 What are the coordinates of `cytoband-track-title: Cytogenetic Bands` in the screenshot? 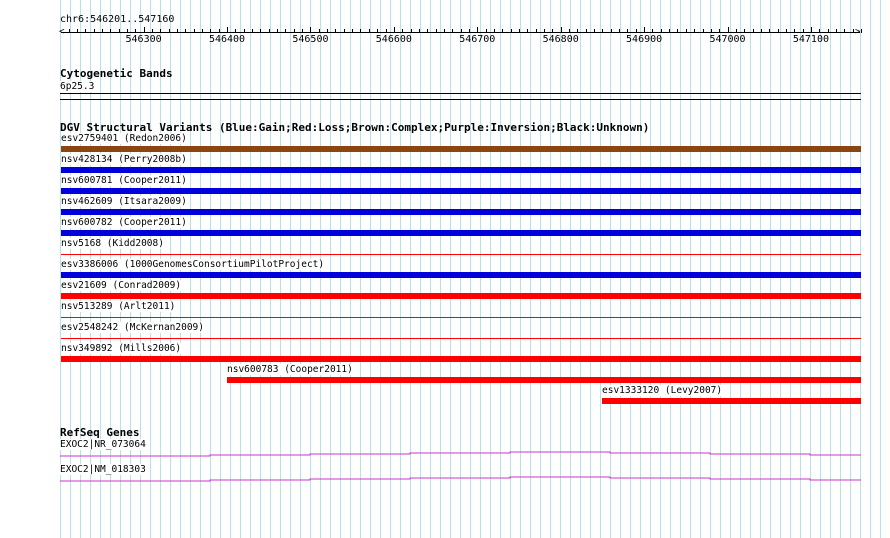 It's located at (116, 73).